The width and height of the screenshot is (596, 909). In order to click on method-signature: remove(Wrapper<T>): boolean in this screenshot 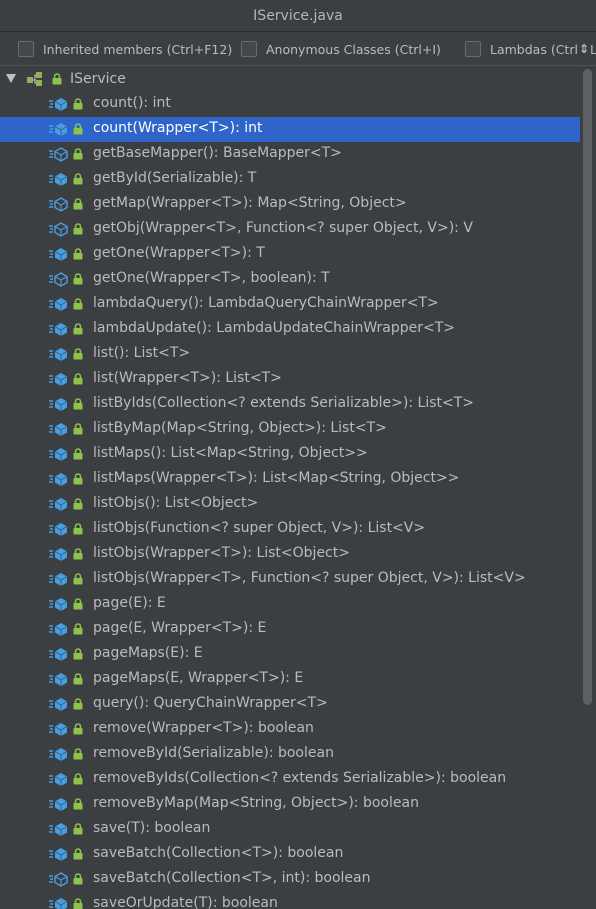, I will do `click(203, 728)`.